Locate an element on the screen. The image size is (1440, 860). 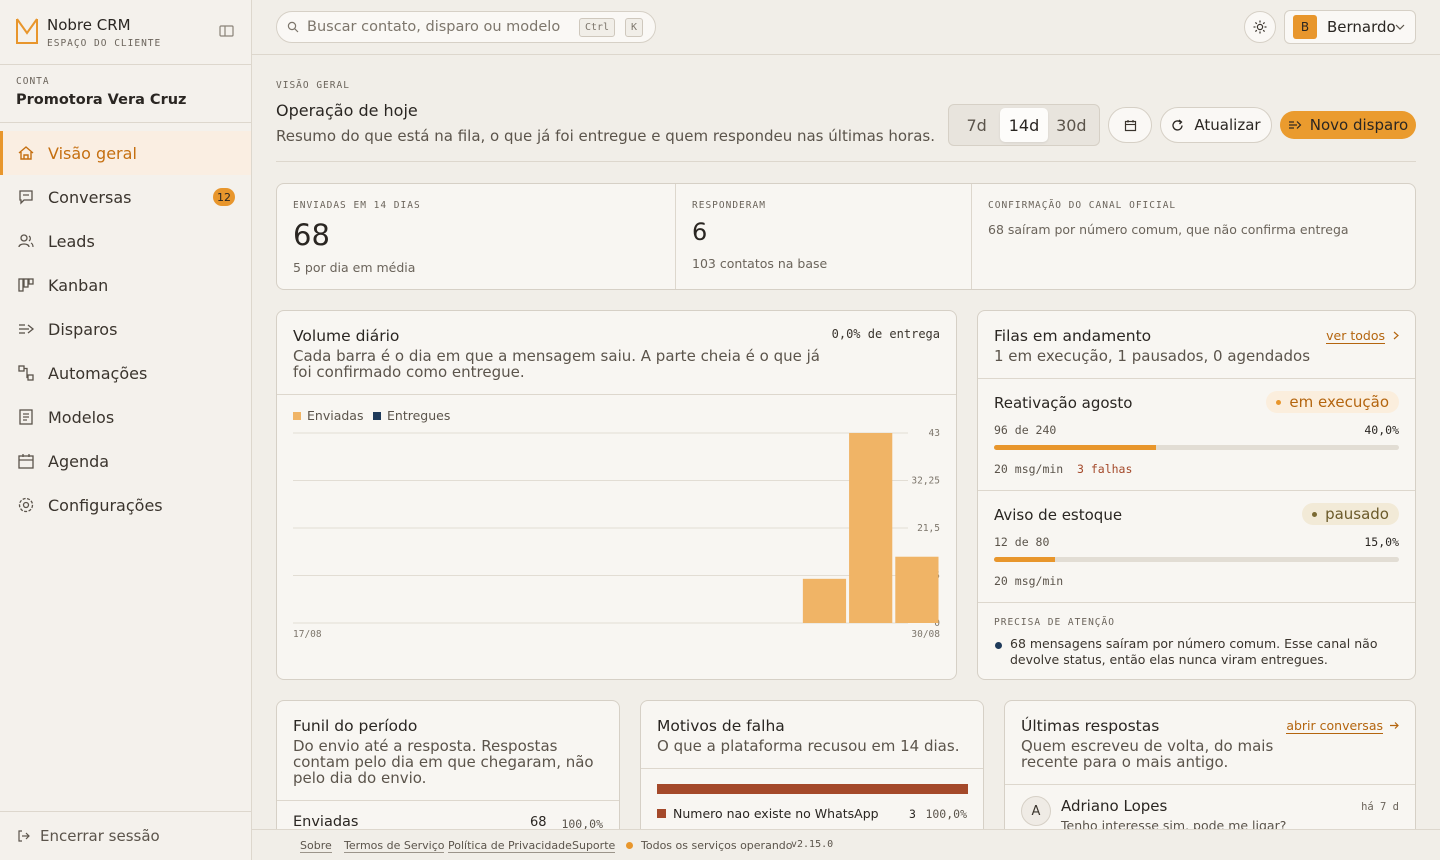
x-tick-label: 30/08 is located at coordinates (925, 634).